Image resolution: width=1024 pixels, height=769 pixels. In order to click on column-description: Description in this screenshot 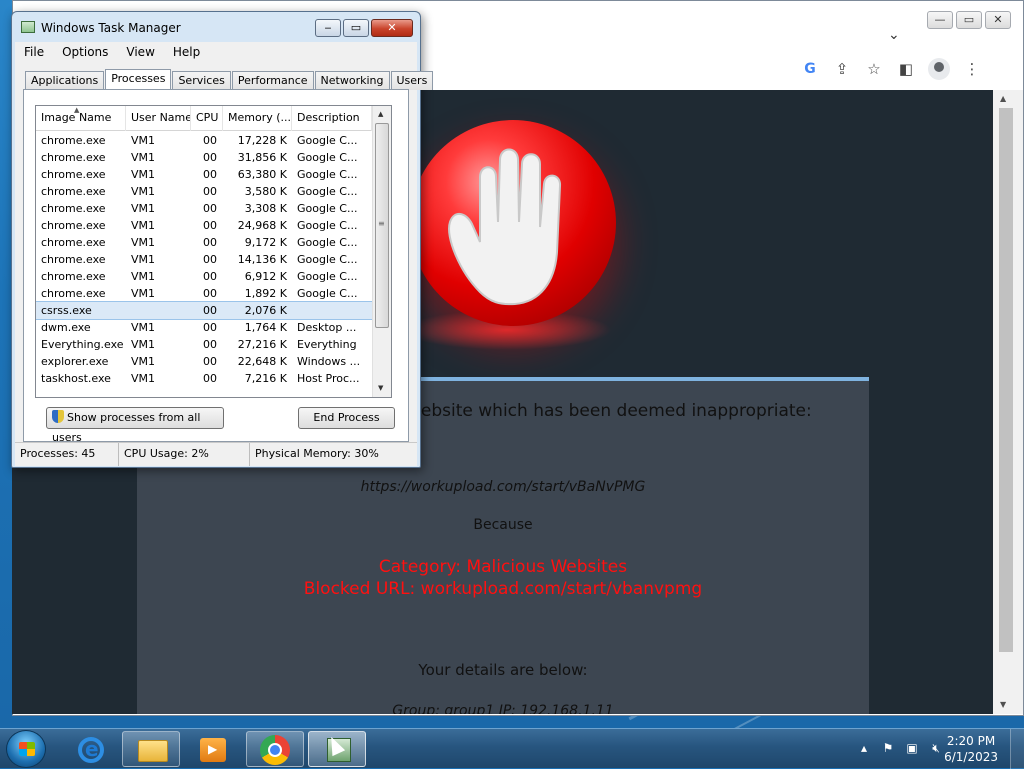, I will do `click(332, 118)`.